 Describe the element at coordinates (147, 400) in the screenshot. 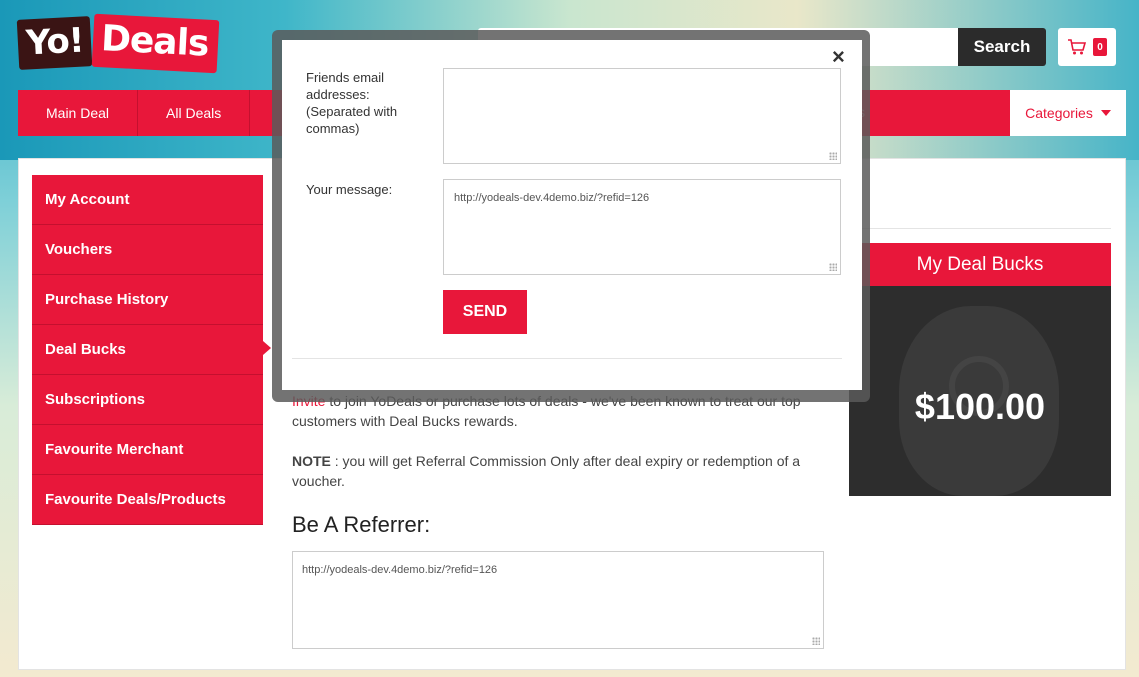

I see `sidebar-item-subscriptions: Subscriptions` at that location.